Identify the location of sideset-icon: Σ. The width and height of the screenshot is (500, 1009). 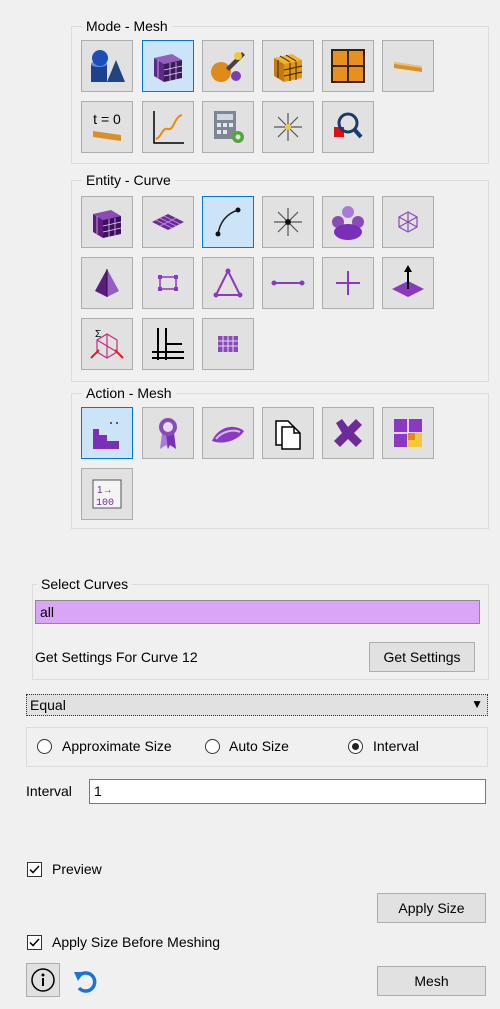
(107, 344).